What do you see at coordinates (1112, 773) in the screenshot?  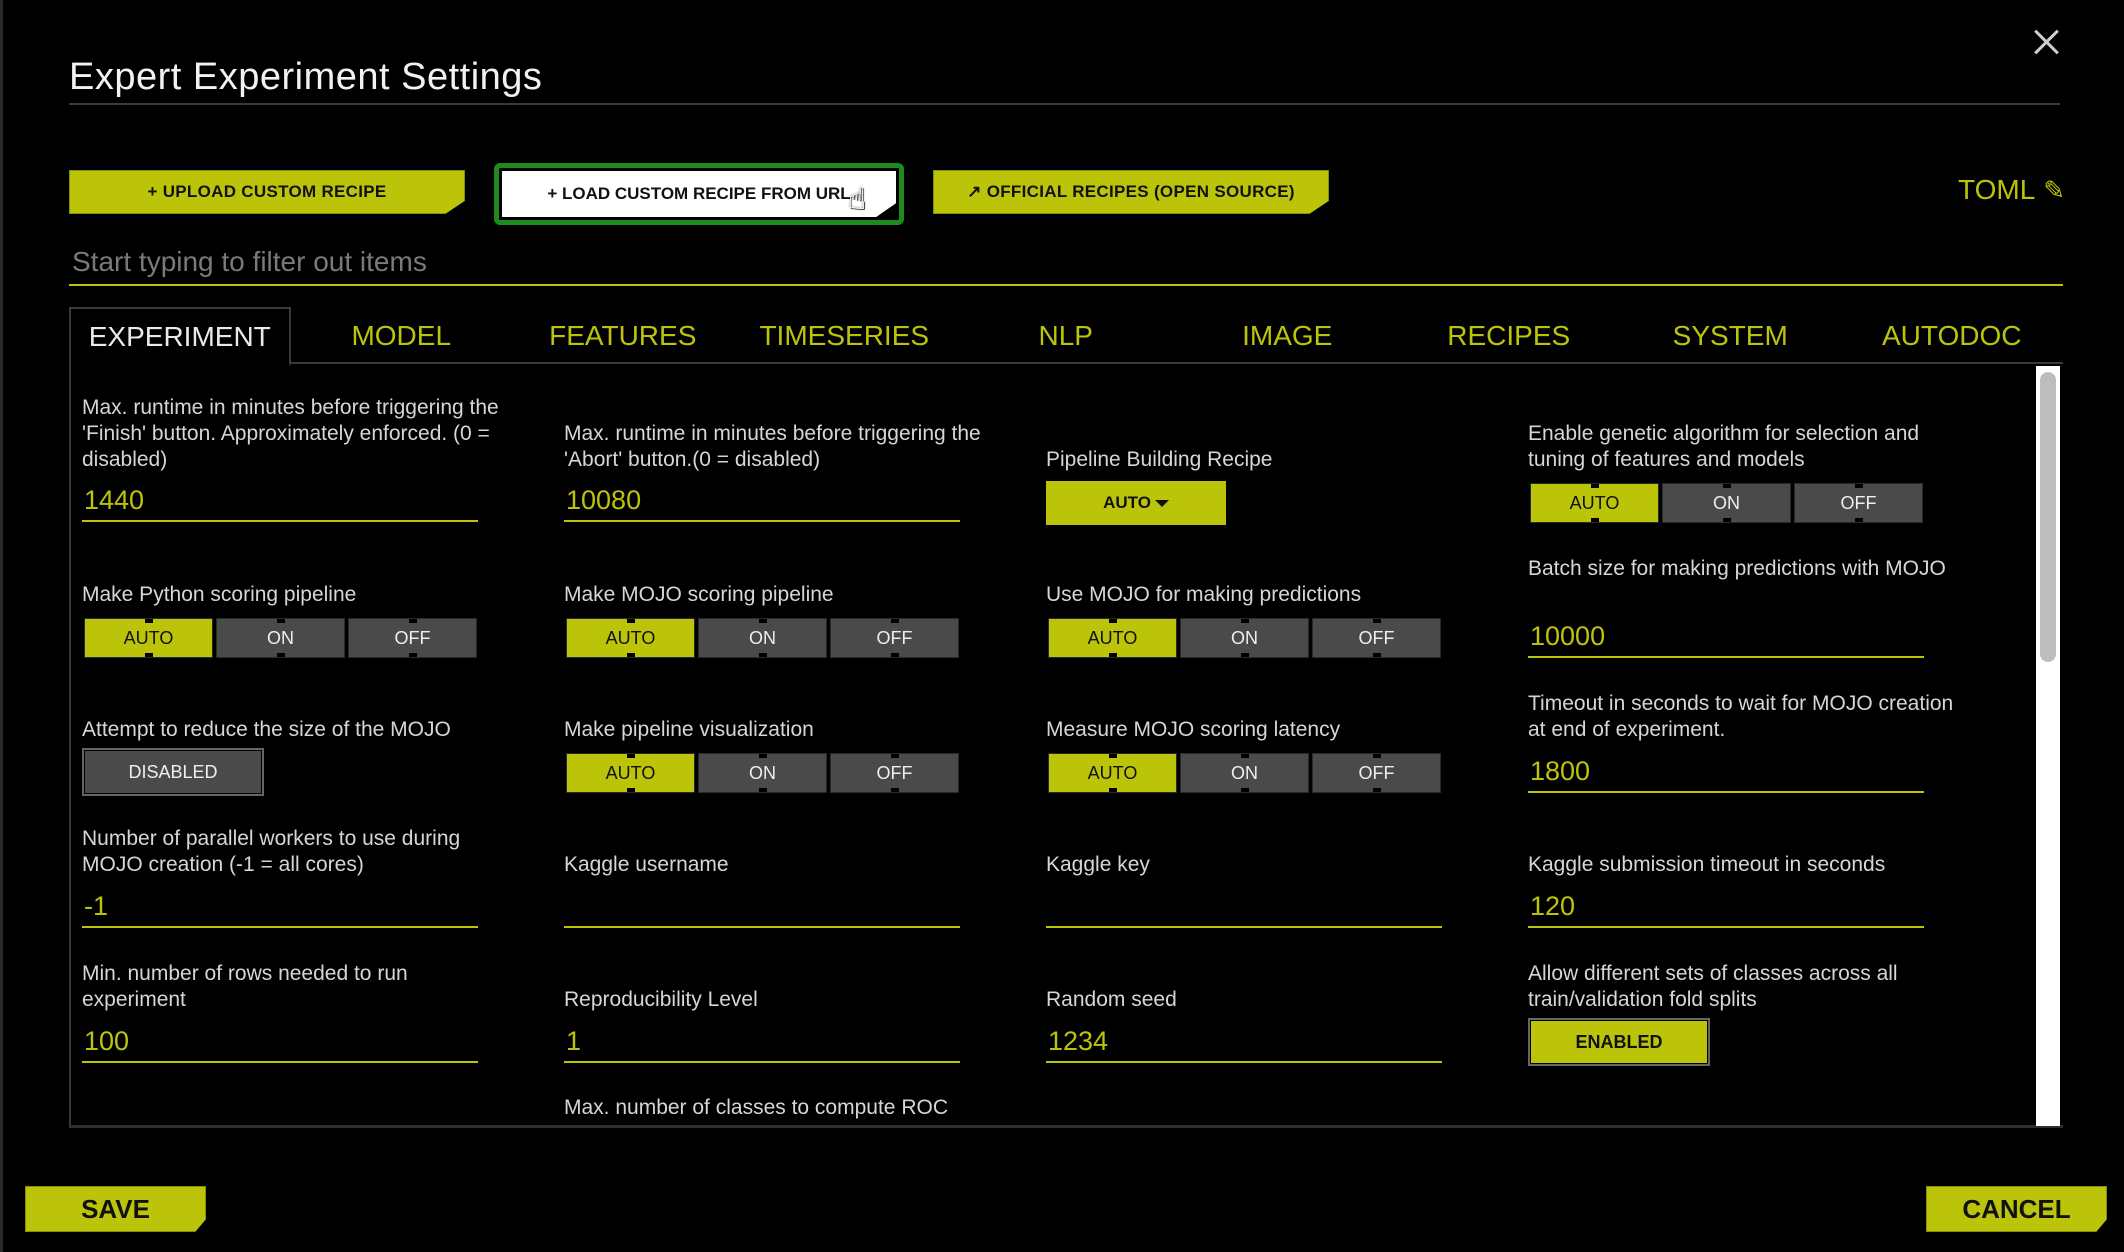 I see `mojo-latency-auto: AUTO` at bounding box center [1112, 773].